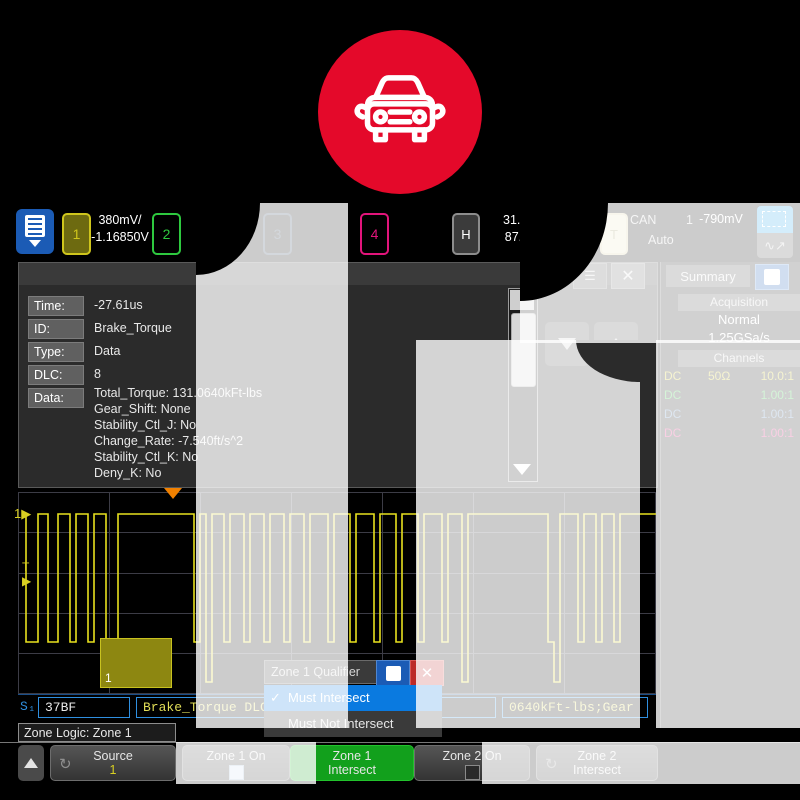  I want to click on trigger-label: T, so click(614, 234).